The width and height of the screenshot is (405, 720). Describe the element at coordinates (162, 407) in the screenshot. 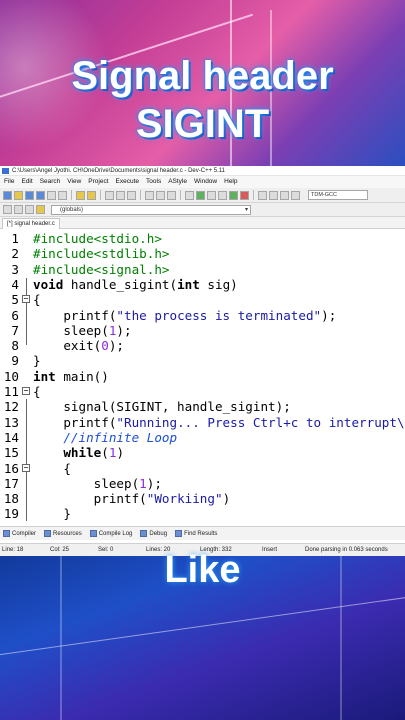

I see `code-text: signal(SIGINT, handle_sigint);` at that location.